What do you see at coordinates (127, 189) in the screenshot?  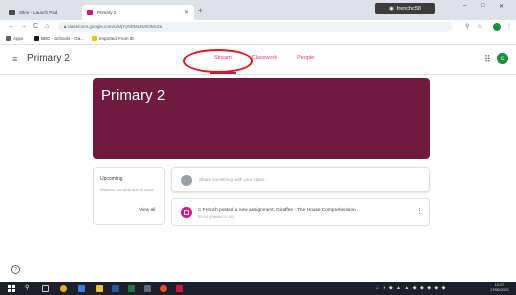 I see `upcoming-text: Woohoo, no work due in soon!` at bounding box center [127, 189].